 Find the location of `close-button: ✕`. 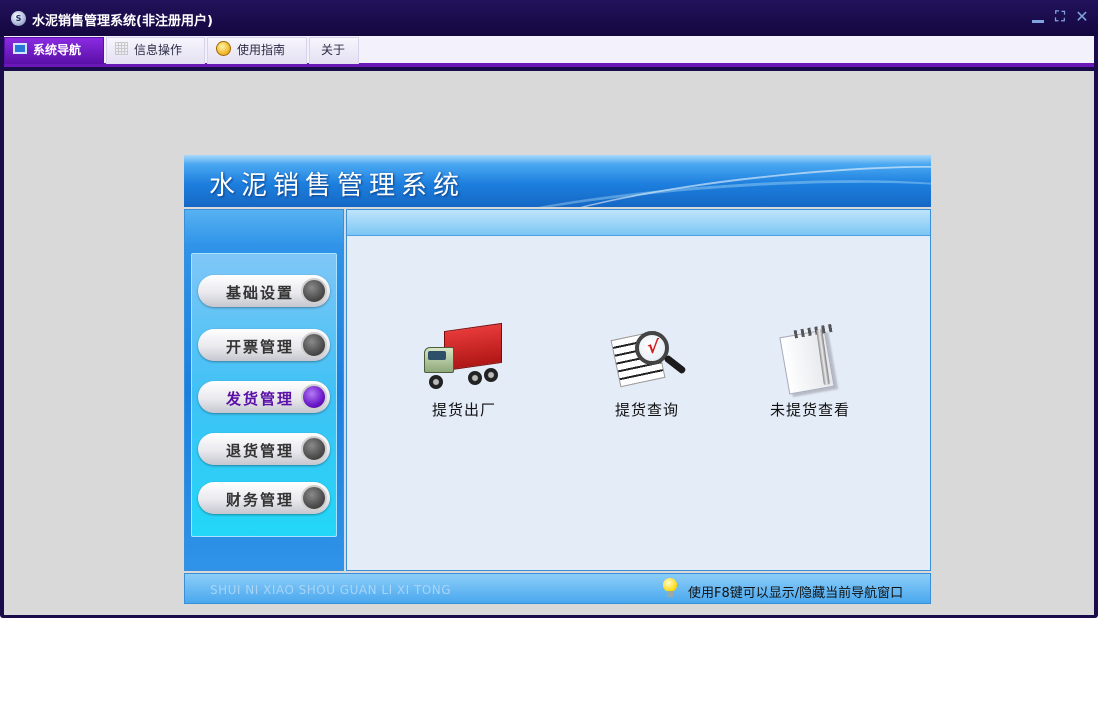

close-button: ✕ is located at coordinates (1082, 17).